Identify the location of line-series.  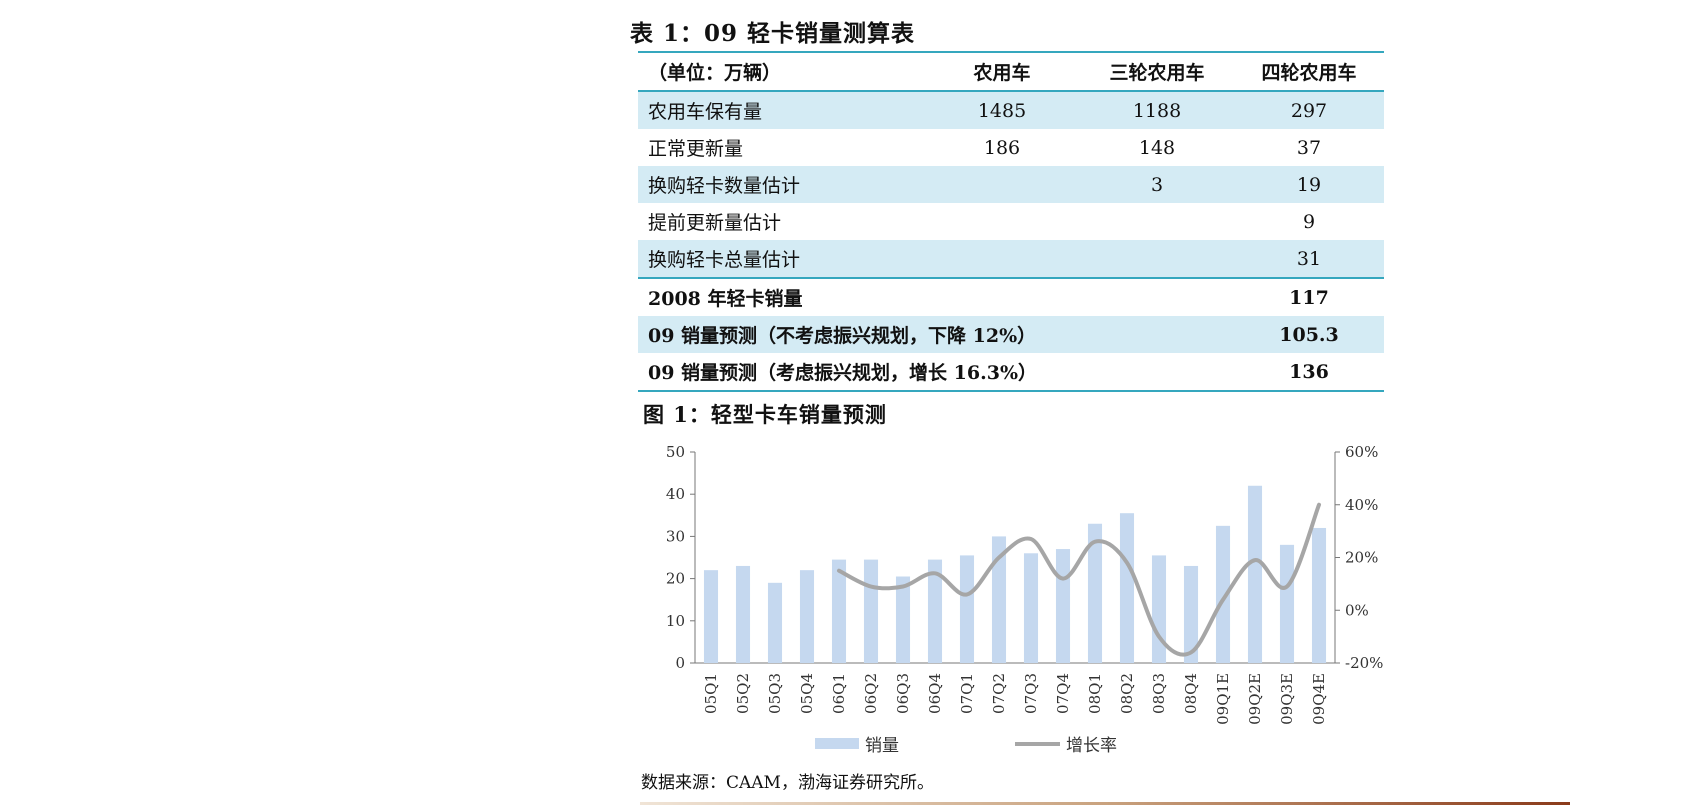
(1079, 579).